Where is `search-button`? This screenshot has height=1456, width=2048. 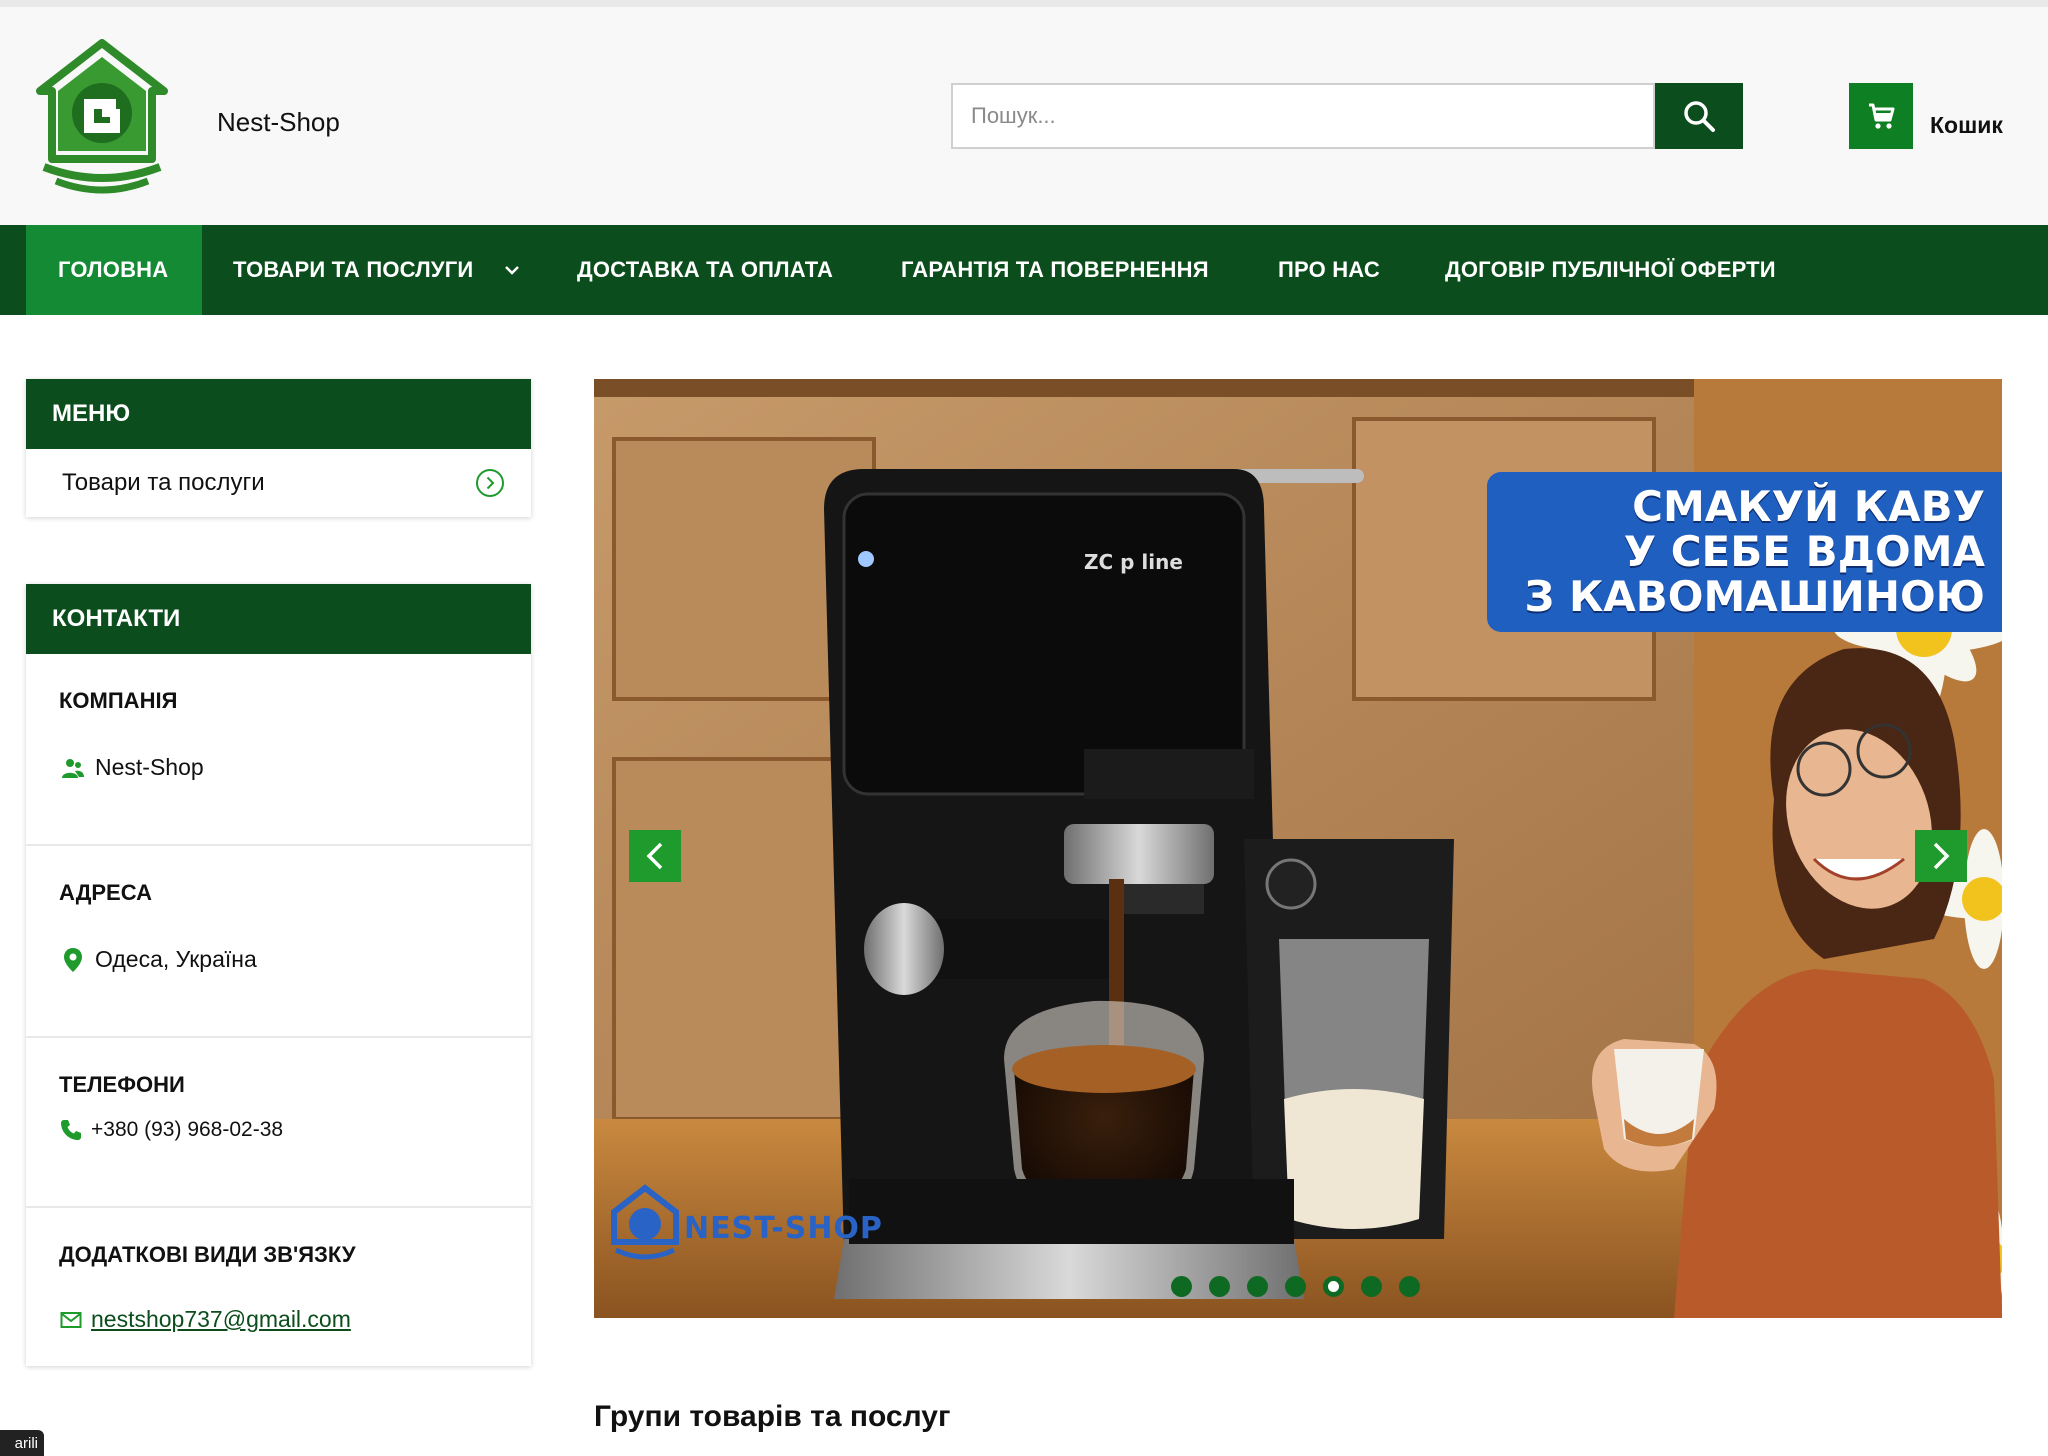
search-button is located at coordinates (1699, 116).